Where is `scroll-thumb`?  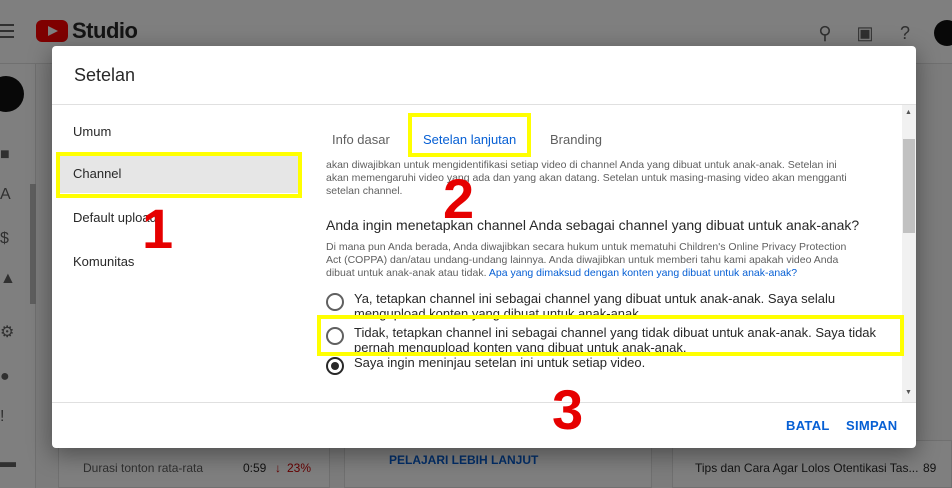 scroll-thumb is located at coordinates (909, 186).